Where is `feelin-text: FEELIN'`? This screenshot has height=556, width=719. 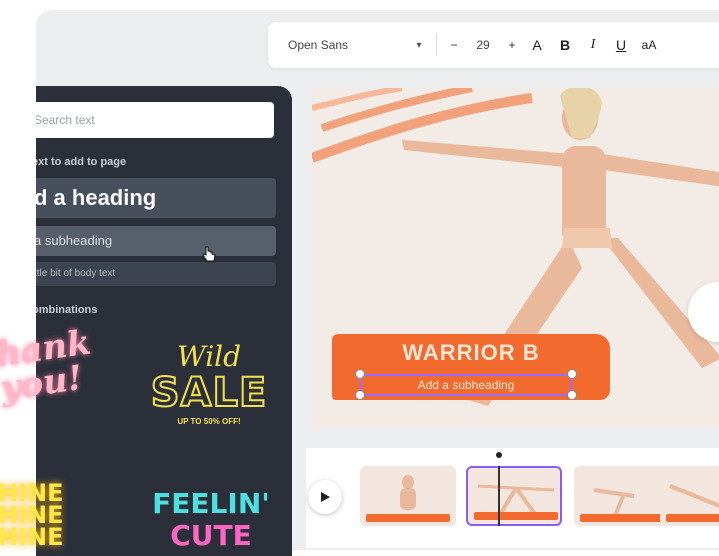 feelin-text: FEELIN' is located at coordinates (211, 503).